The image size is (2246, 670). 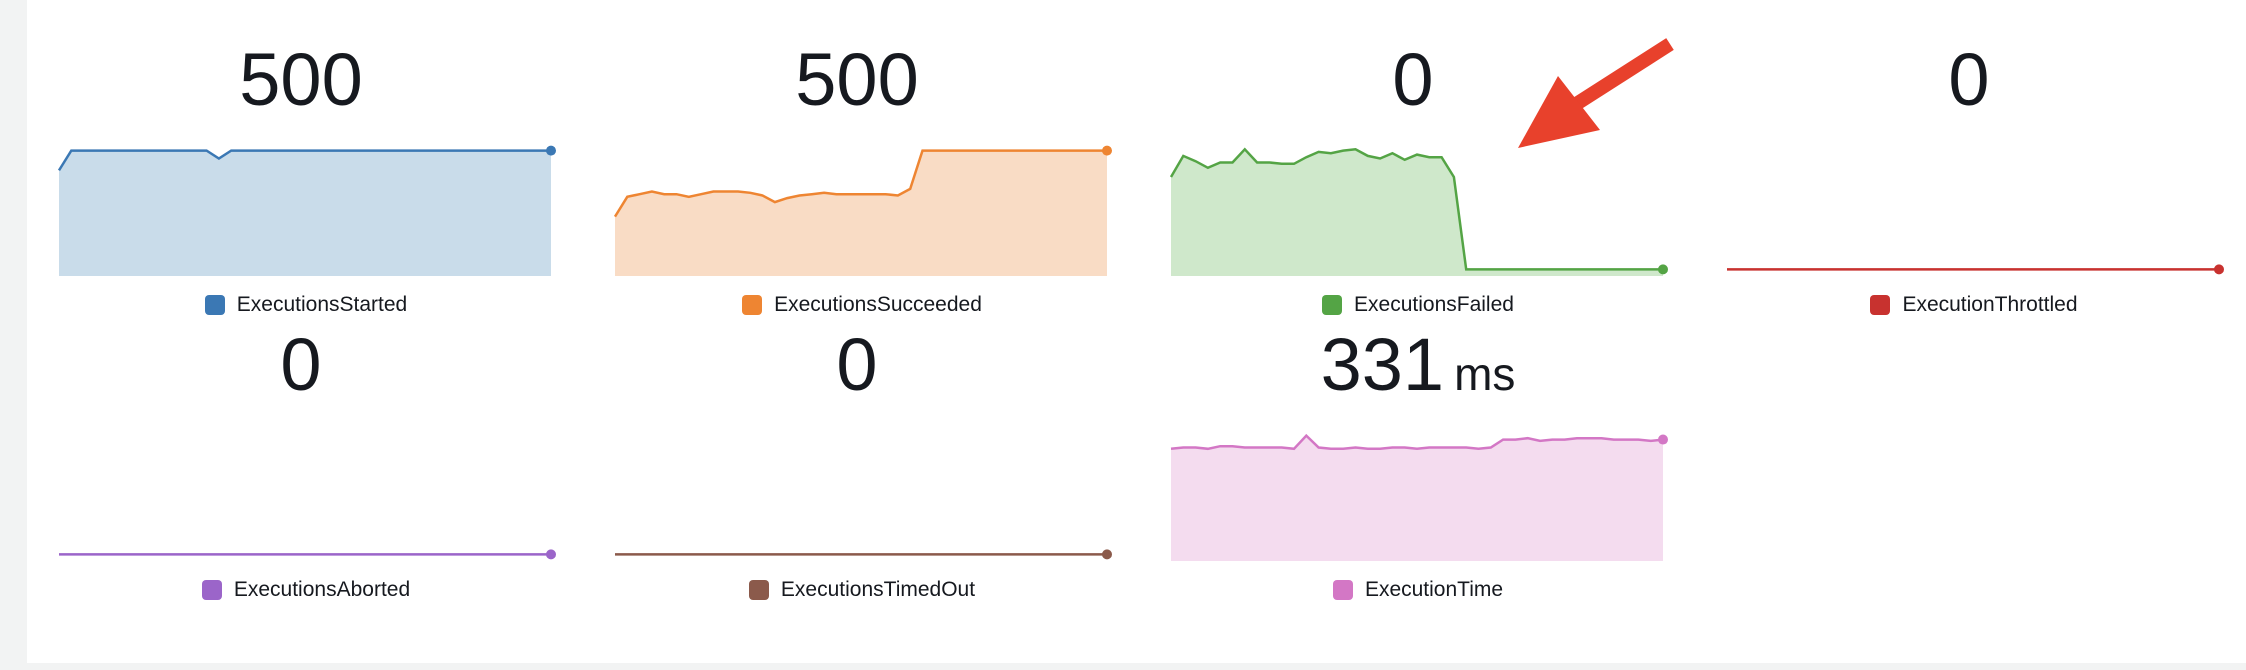 I want to click on legend: ExecutionsTimedOut, so click(x=862, y=590).